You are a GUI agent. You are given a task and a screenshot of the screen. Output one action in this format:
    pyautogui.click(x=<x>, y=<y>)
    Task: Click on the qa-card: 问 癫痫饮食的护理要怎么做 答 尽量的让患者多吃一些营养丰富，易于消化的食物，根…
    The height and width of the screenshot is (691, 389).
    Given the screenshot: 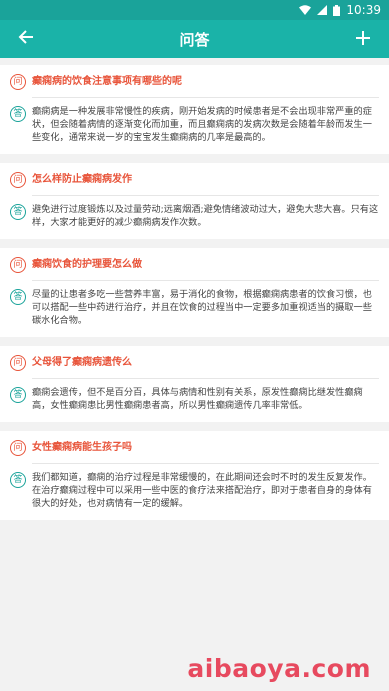 What is the action you would take?
    pyautogui.click(x=194, y=292)
    